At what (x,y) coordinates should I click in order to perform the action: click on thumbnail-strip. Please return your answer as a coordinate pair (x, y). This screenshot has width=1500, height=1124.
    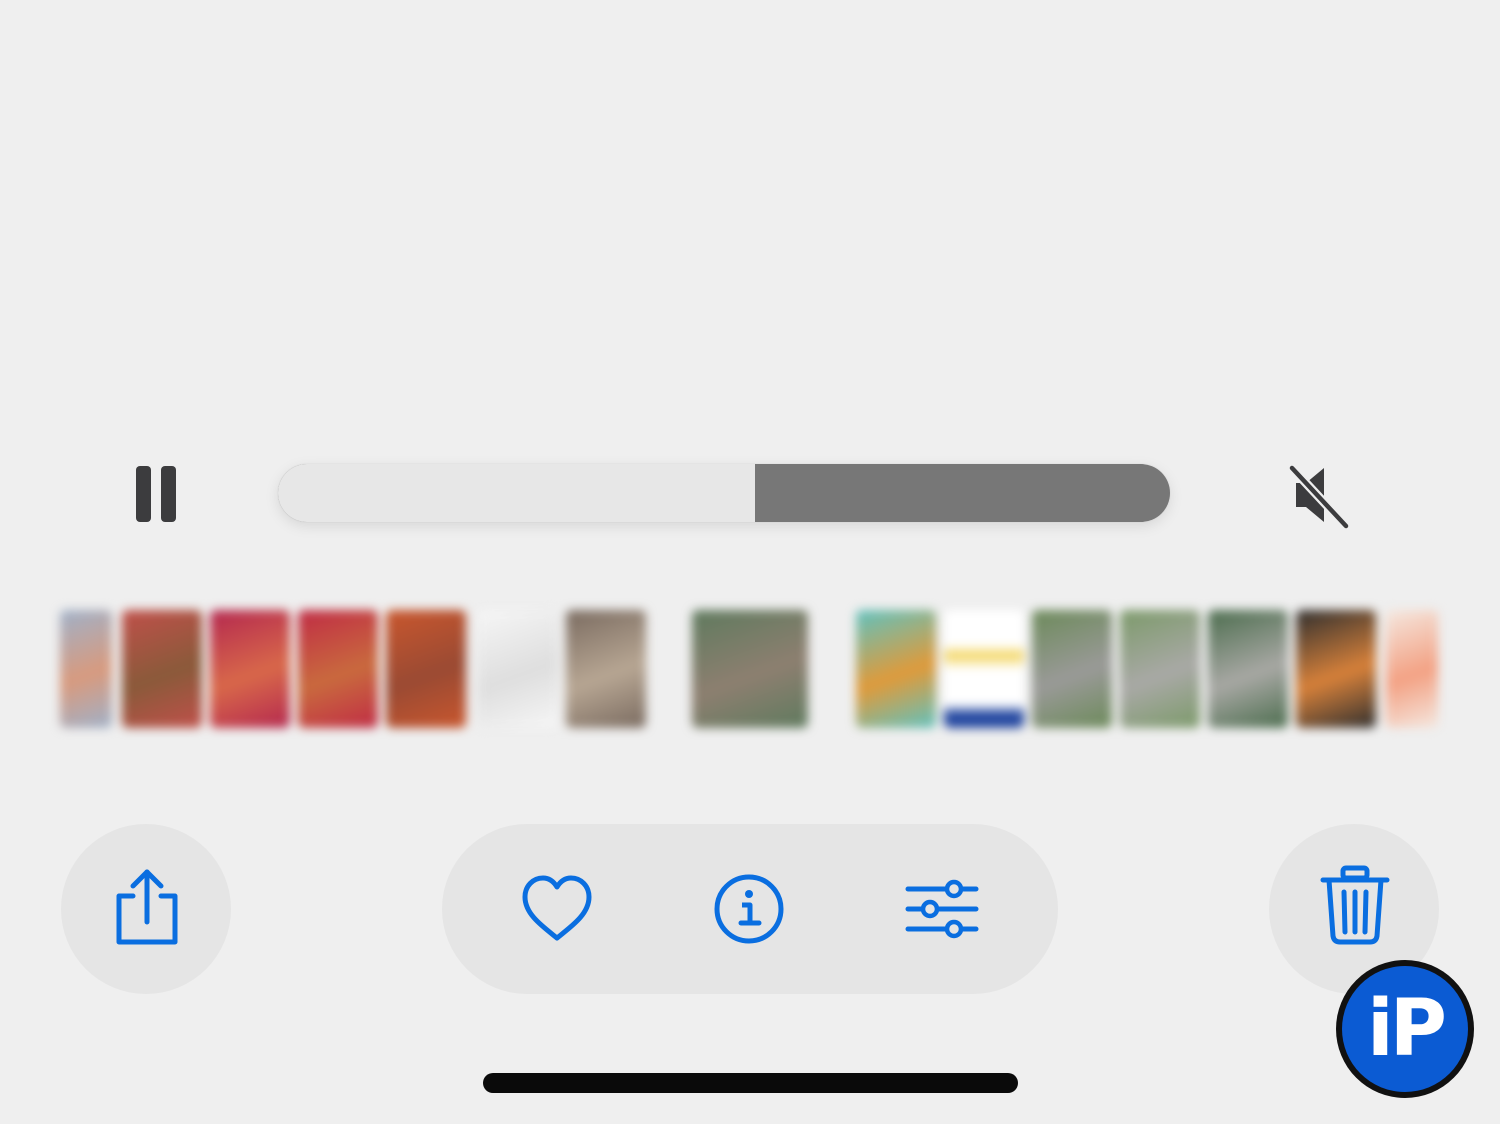
    Looking at the image, I should click on (755, 668).